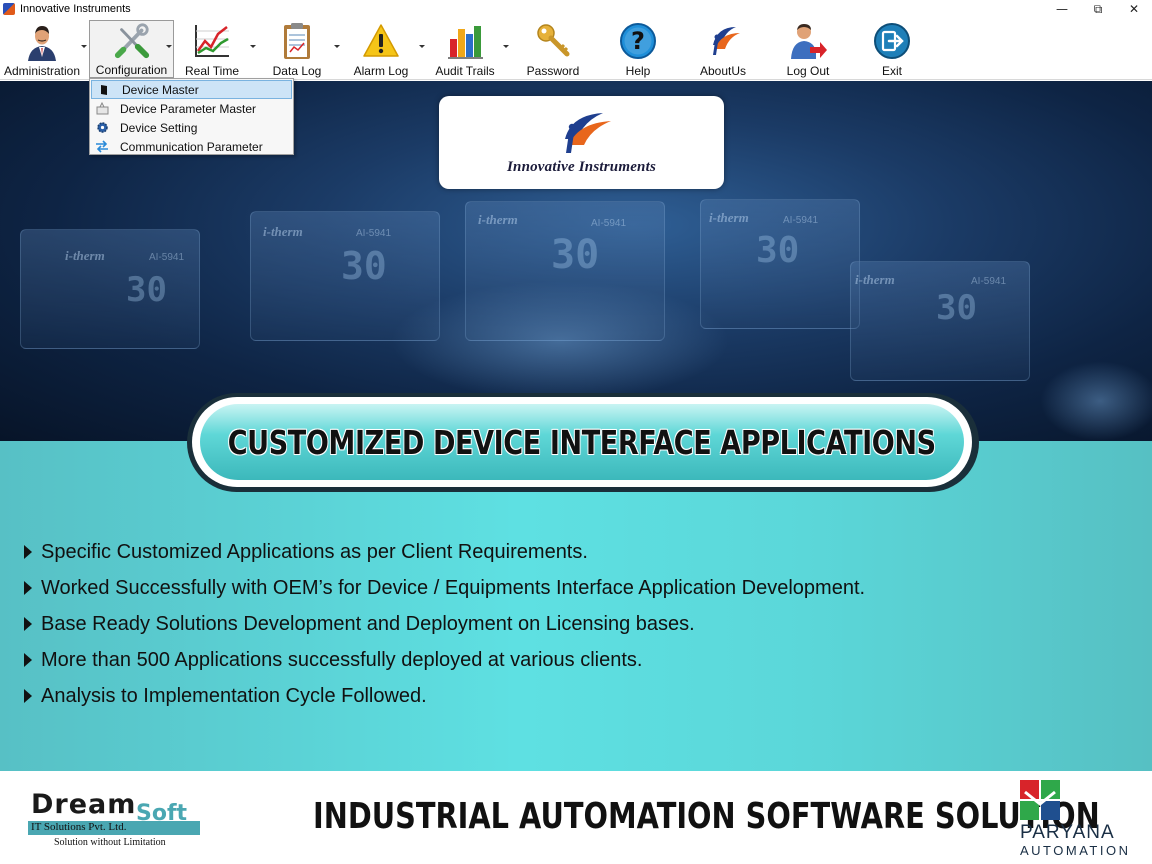 The width and height of the screenshot is (1152, 864). Describe the element at coordinates (1071, 818) in the screenshot. I see `paryana-logo: PARYANA AUTOMATION` at that location.